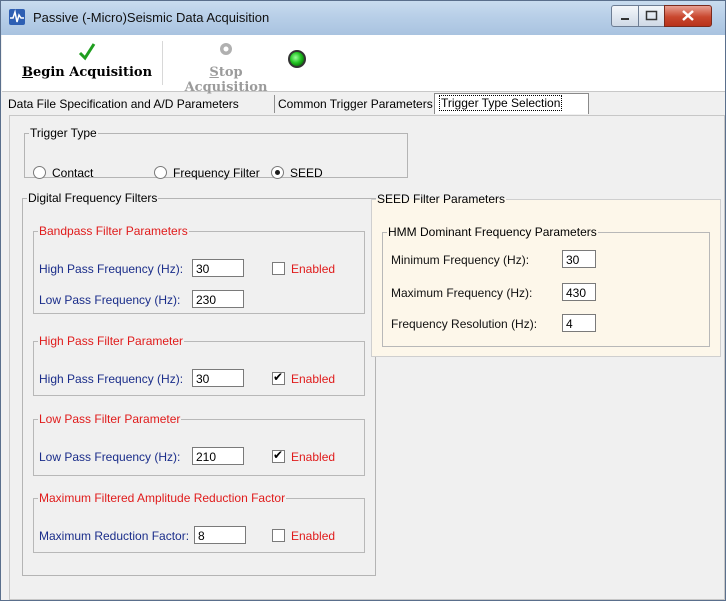 The height and width of the screenshot is (601, 726). I want to click on tab-trigger-type-selection-label: Trigger Type Selection, so click(501, 103).